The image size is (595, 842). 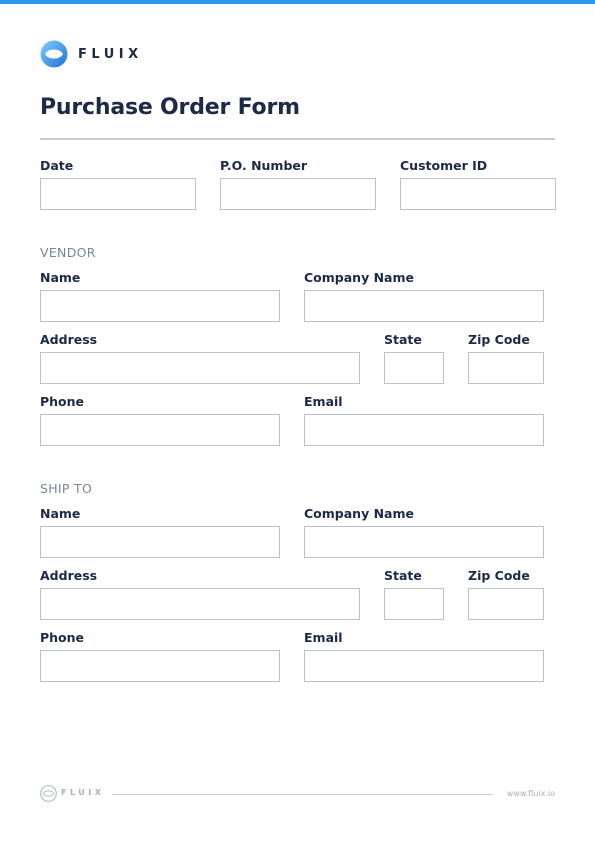 What do you see at coordinates (297, 2) in the screenshot?
I see `top-accent-bar` at bounding box center [297, 2].